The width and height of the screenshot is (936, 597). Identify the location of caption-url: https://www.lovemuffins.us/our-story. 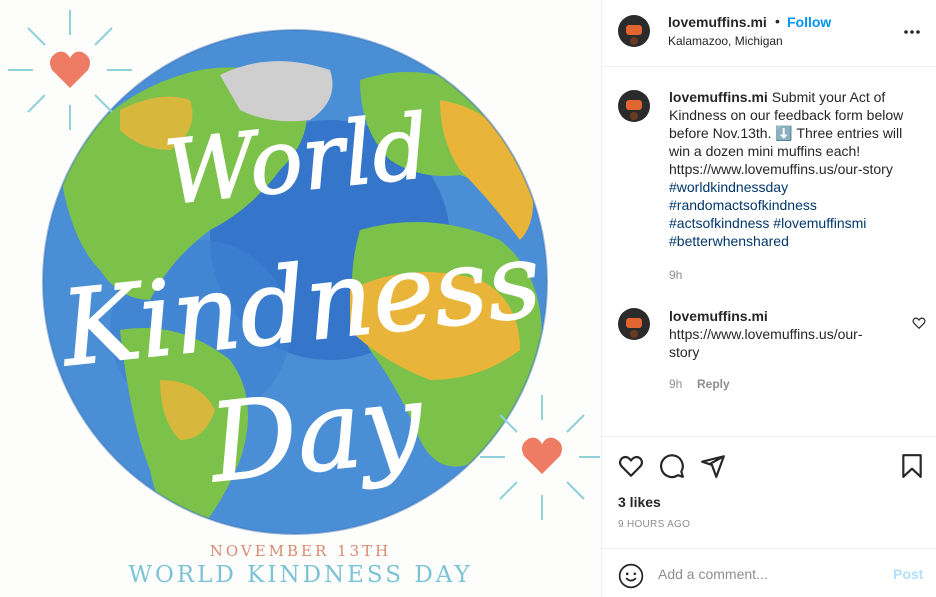
(781, 169).